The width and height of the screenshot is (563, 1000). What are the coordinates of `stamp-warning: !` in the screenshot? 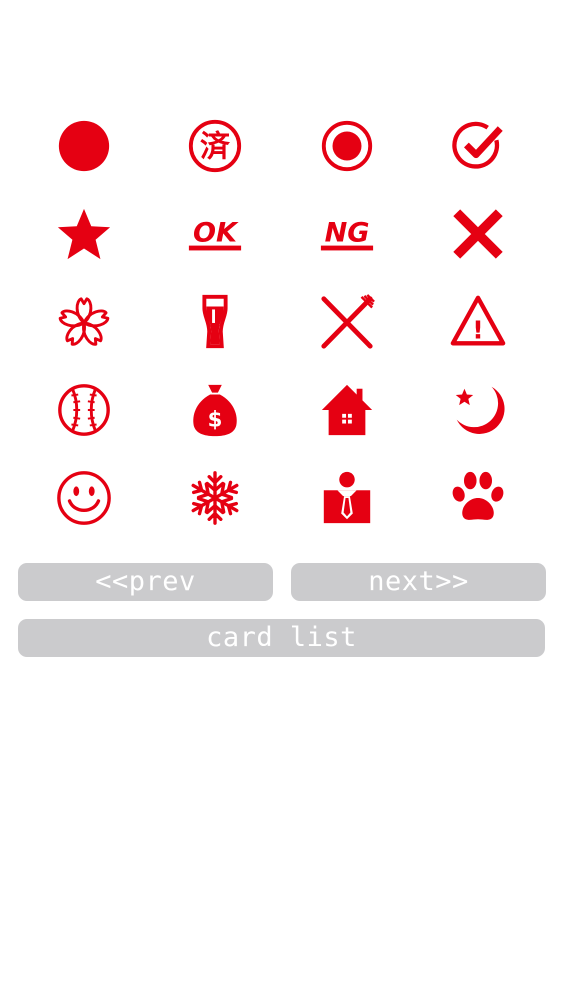 It's located at (479, 322).